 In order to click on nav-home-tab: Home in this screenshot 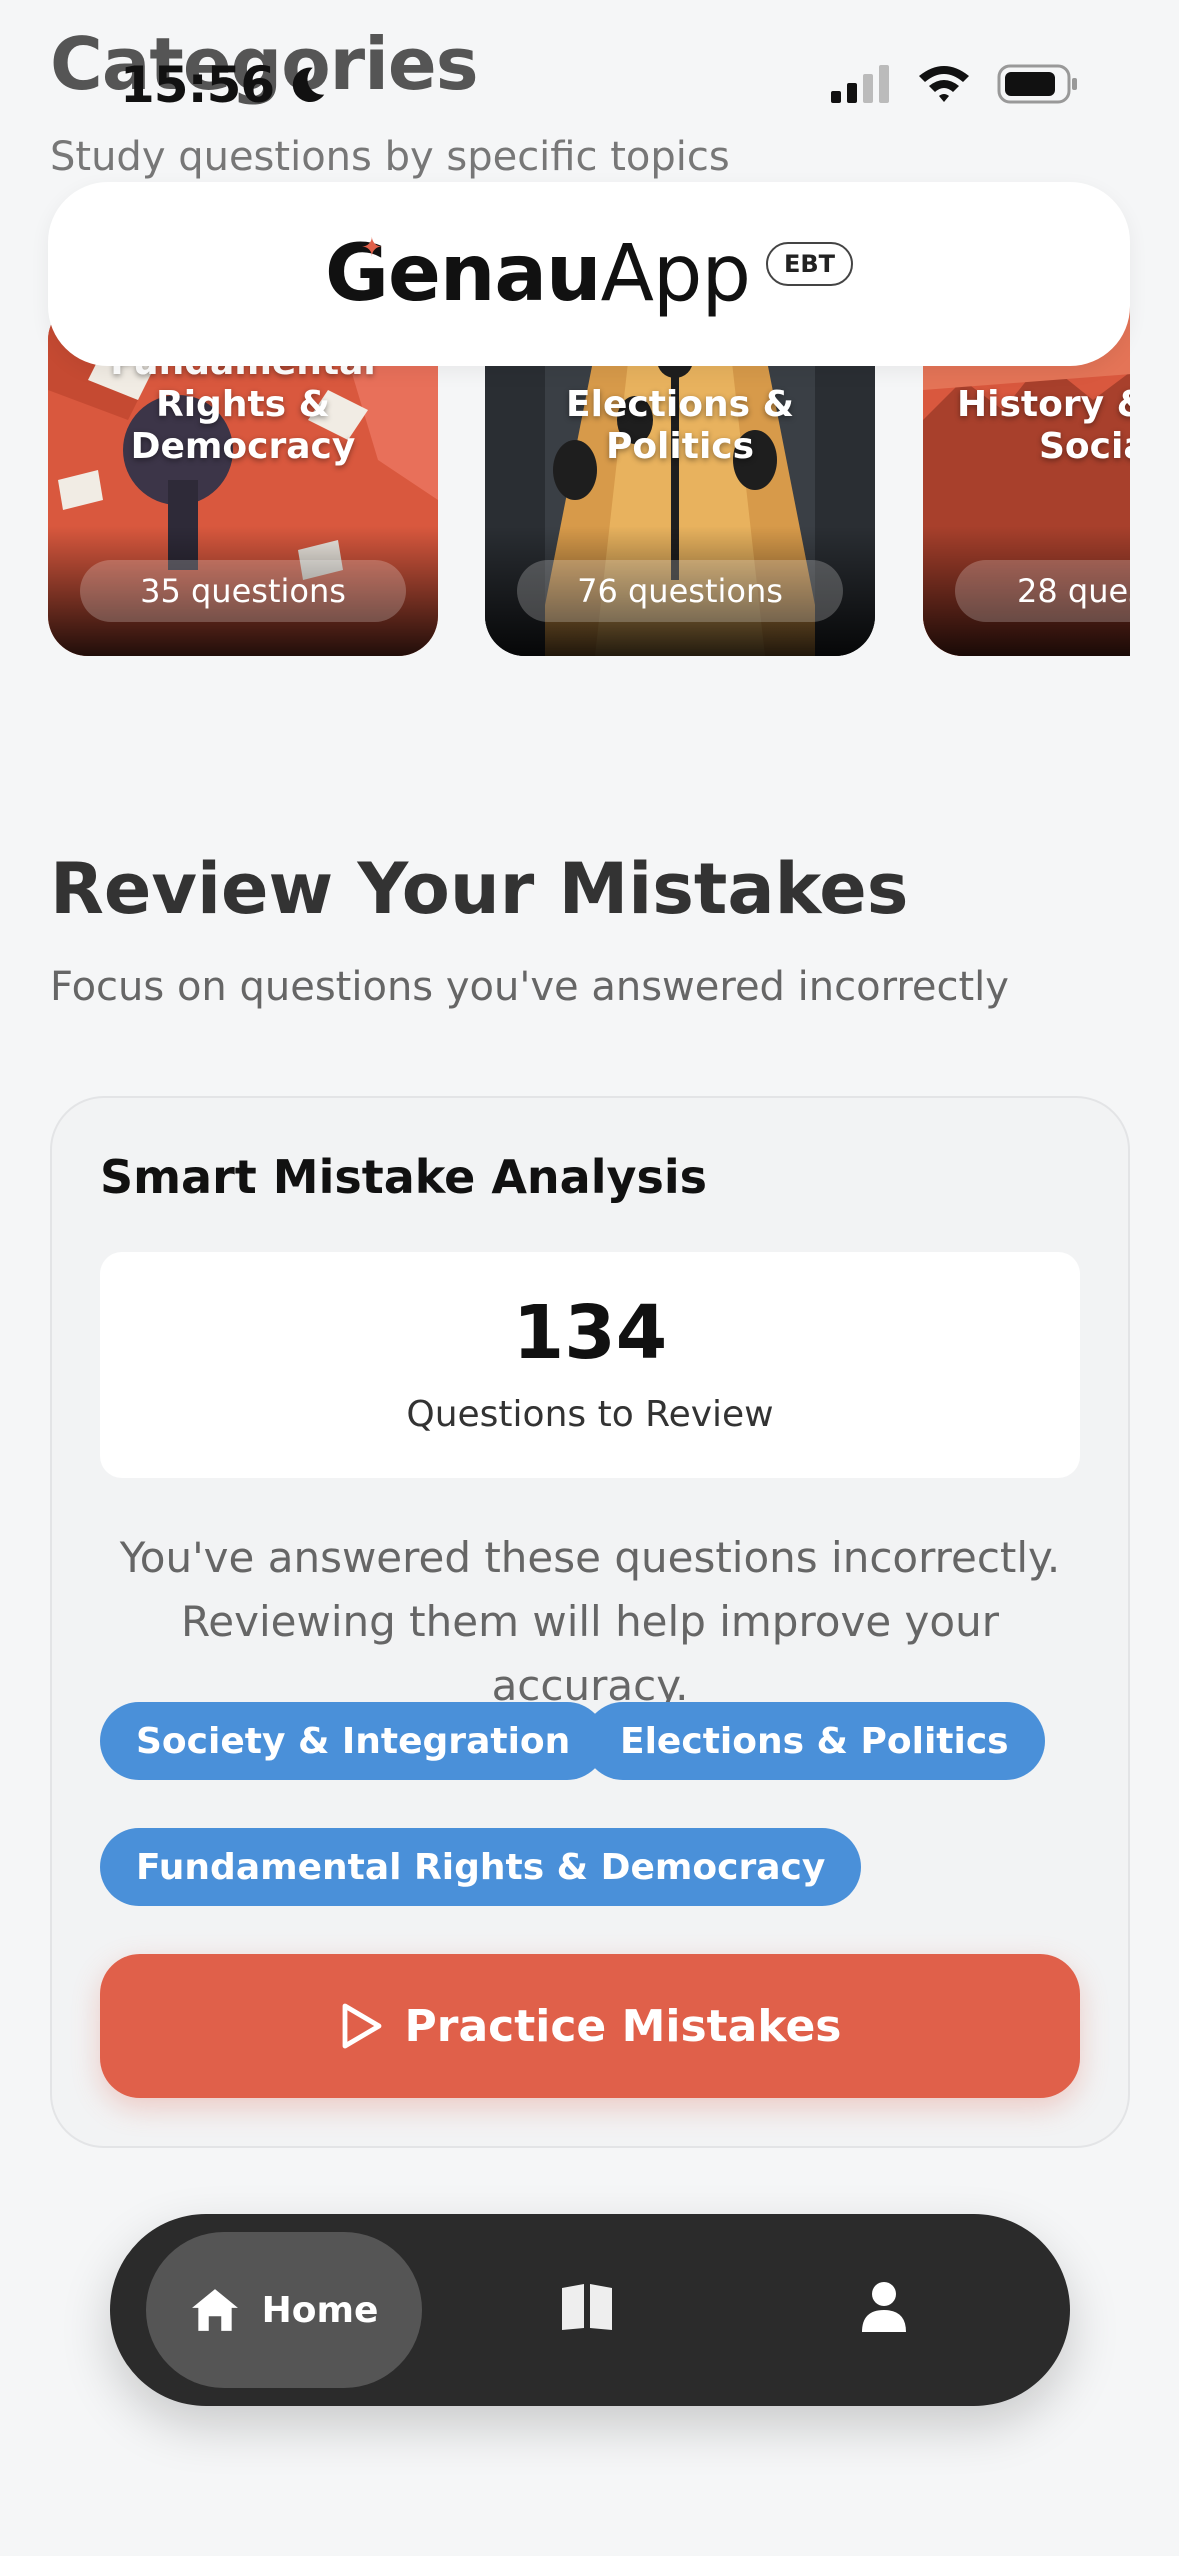, I will do `click(284, 2310)`.